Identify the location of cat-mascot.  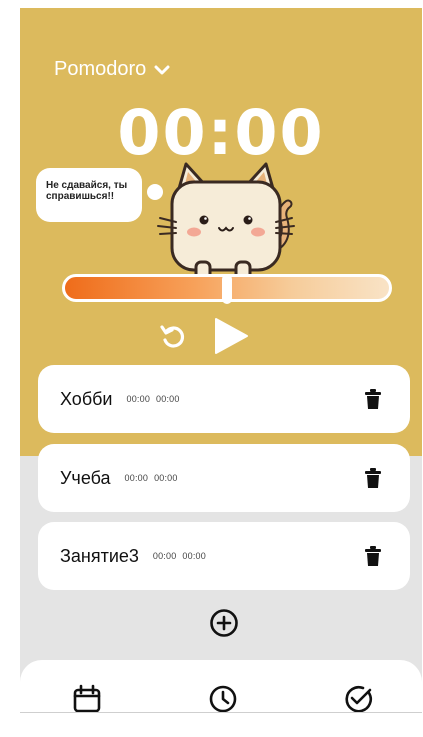
(226, 222).